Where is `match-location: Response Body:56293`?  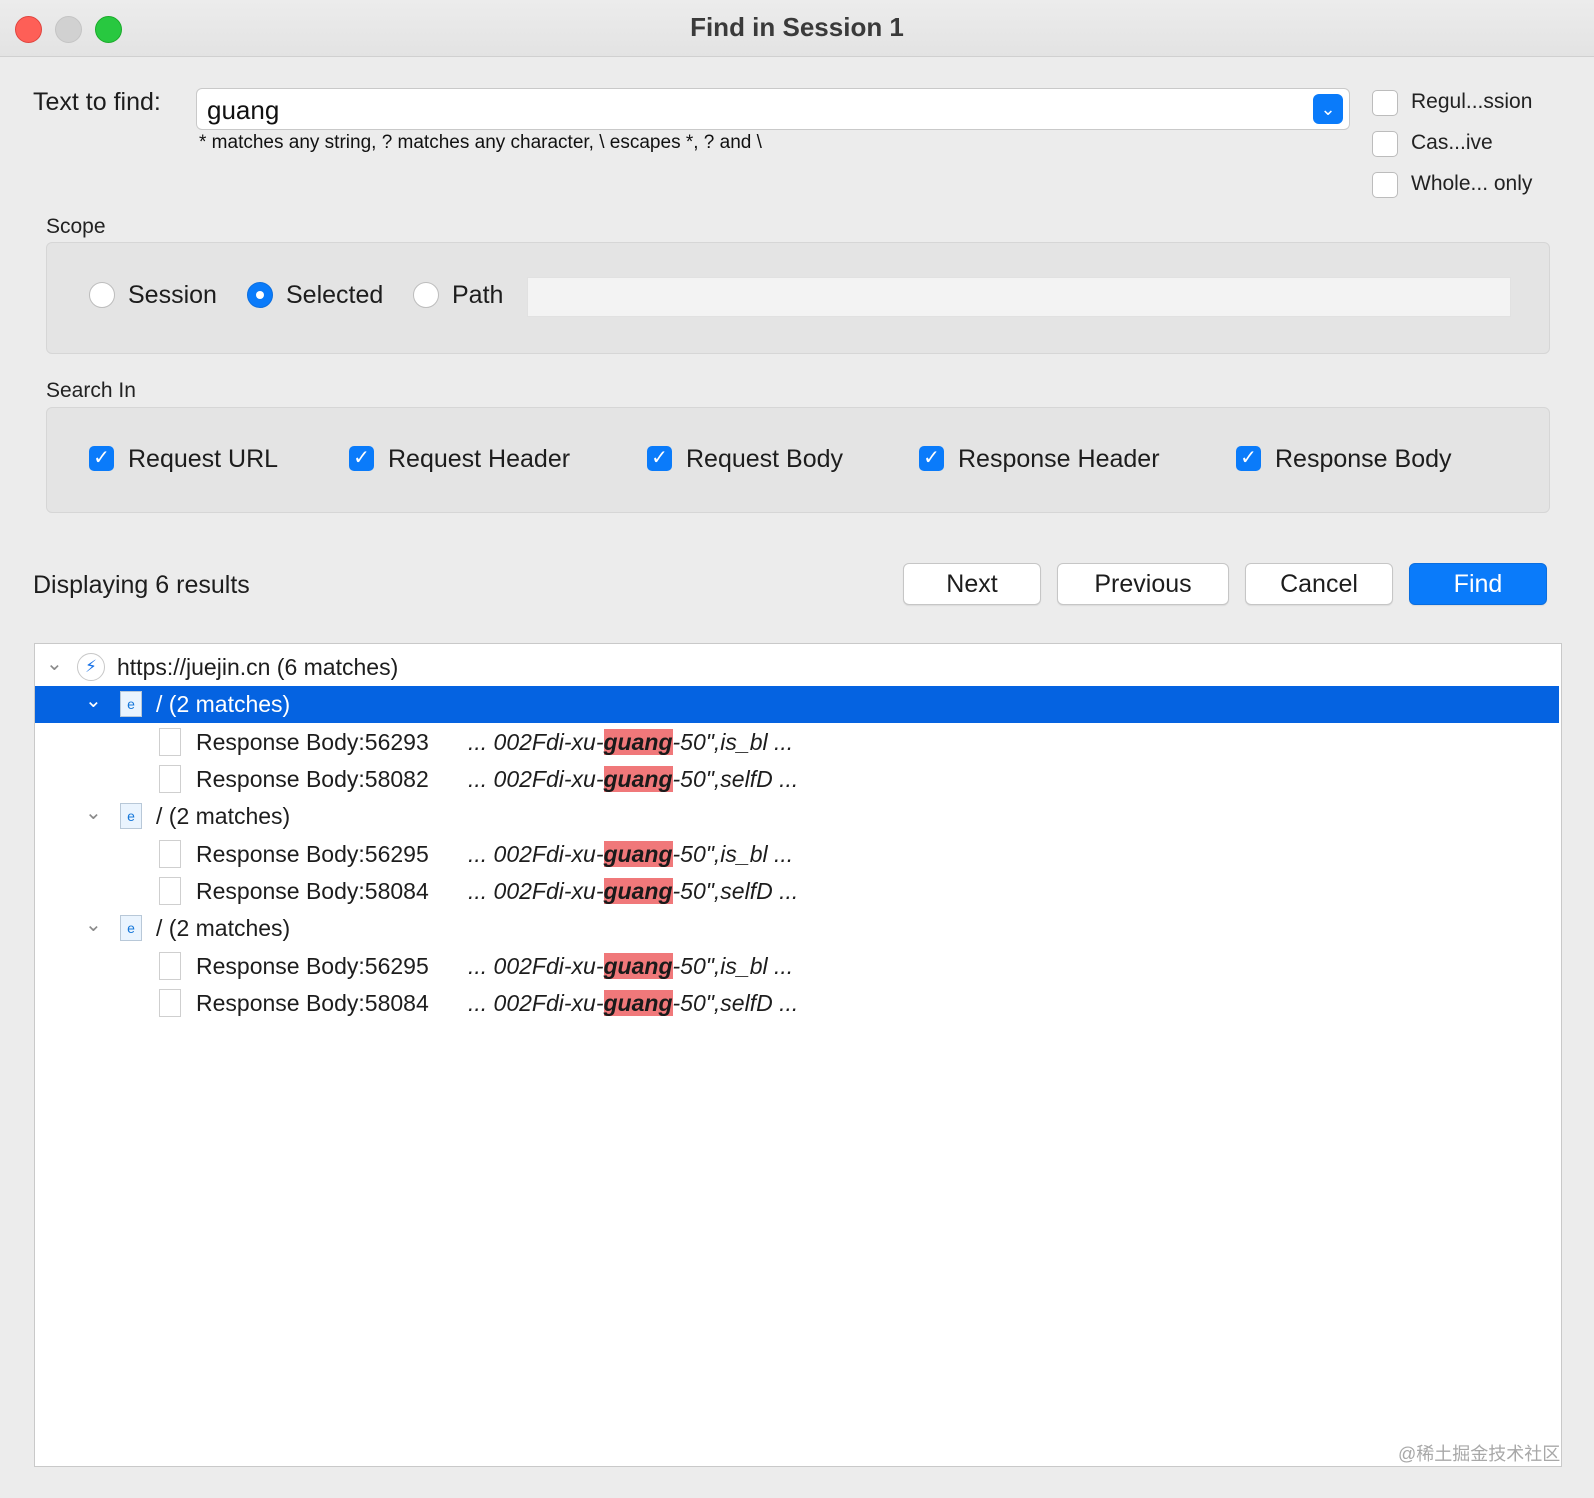 match-location: Response Body:56293 is located at coordinates (312, 742).